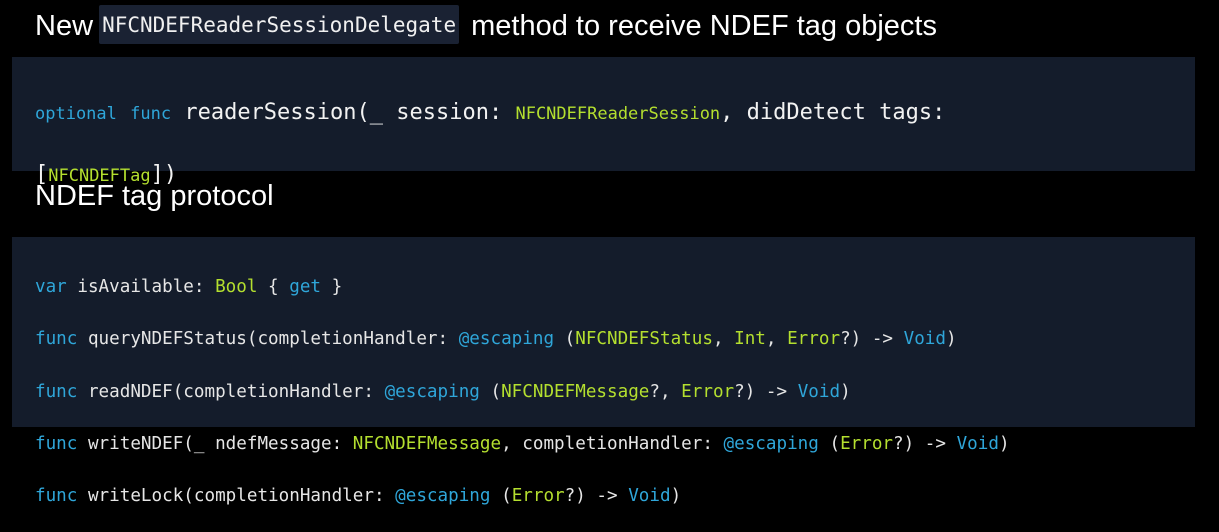 The width and height of the screenshot is (1219, 532). Describe the element at coordinates (700, 26) in the screenshot. I see `heading-suffix: method to receive NDEF tag objects` at that location.